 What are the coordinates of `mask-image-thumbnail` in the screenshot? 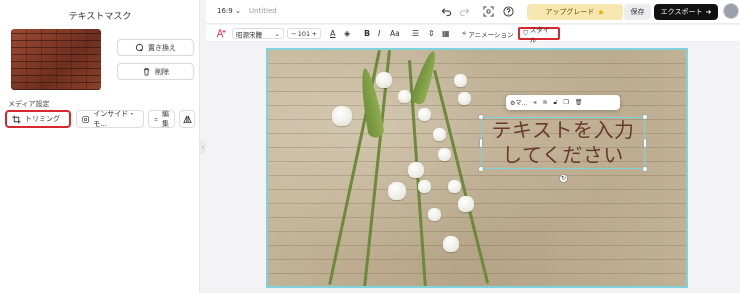 It's located at (56, 59).